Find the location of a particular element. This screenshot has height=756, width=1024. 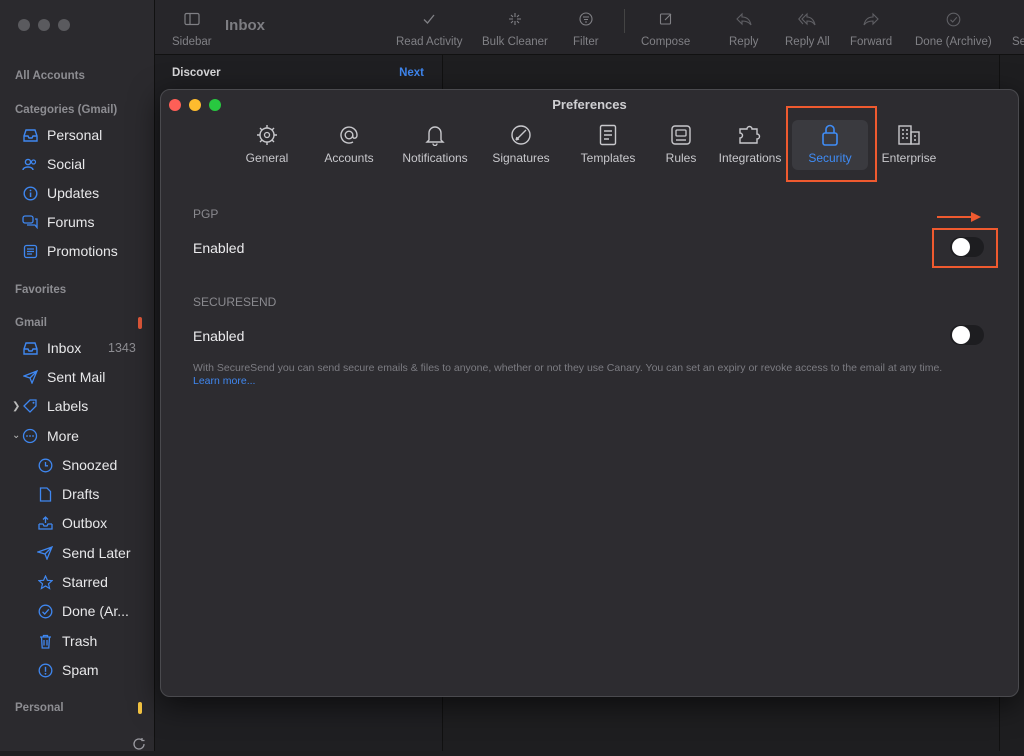

sidebar-item-personal: Personal is located at coordinates (62, 135).